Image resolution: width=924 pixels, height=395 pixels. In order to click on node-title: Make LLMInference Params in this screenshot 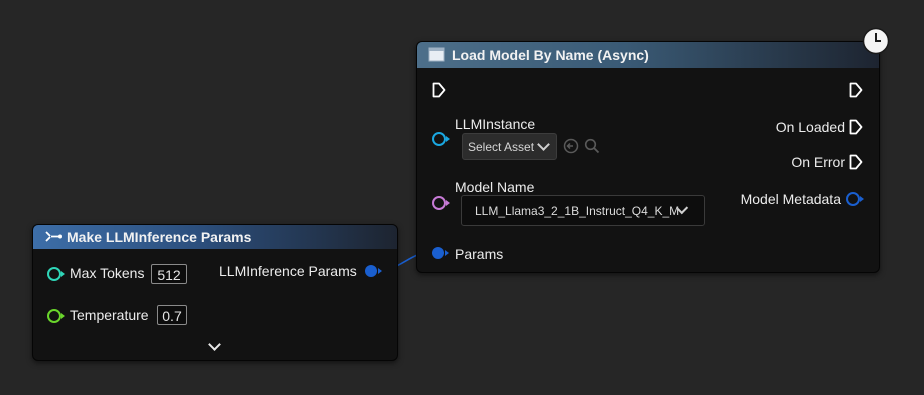, I will do `click(159, 237)`.